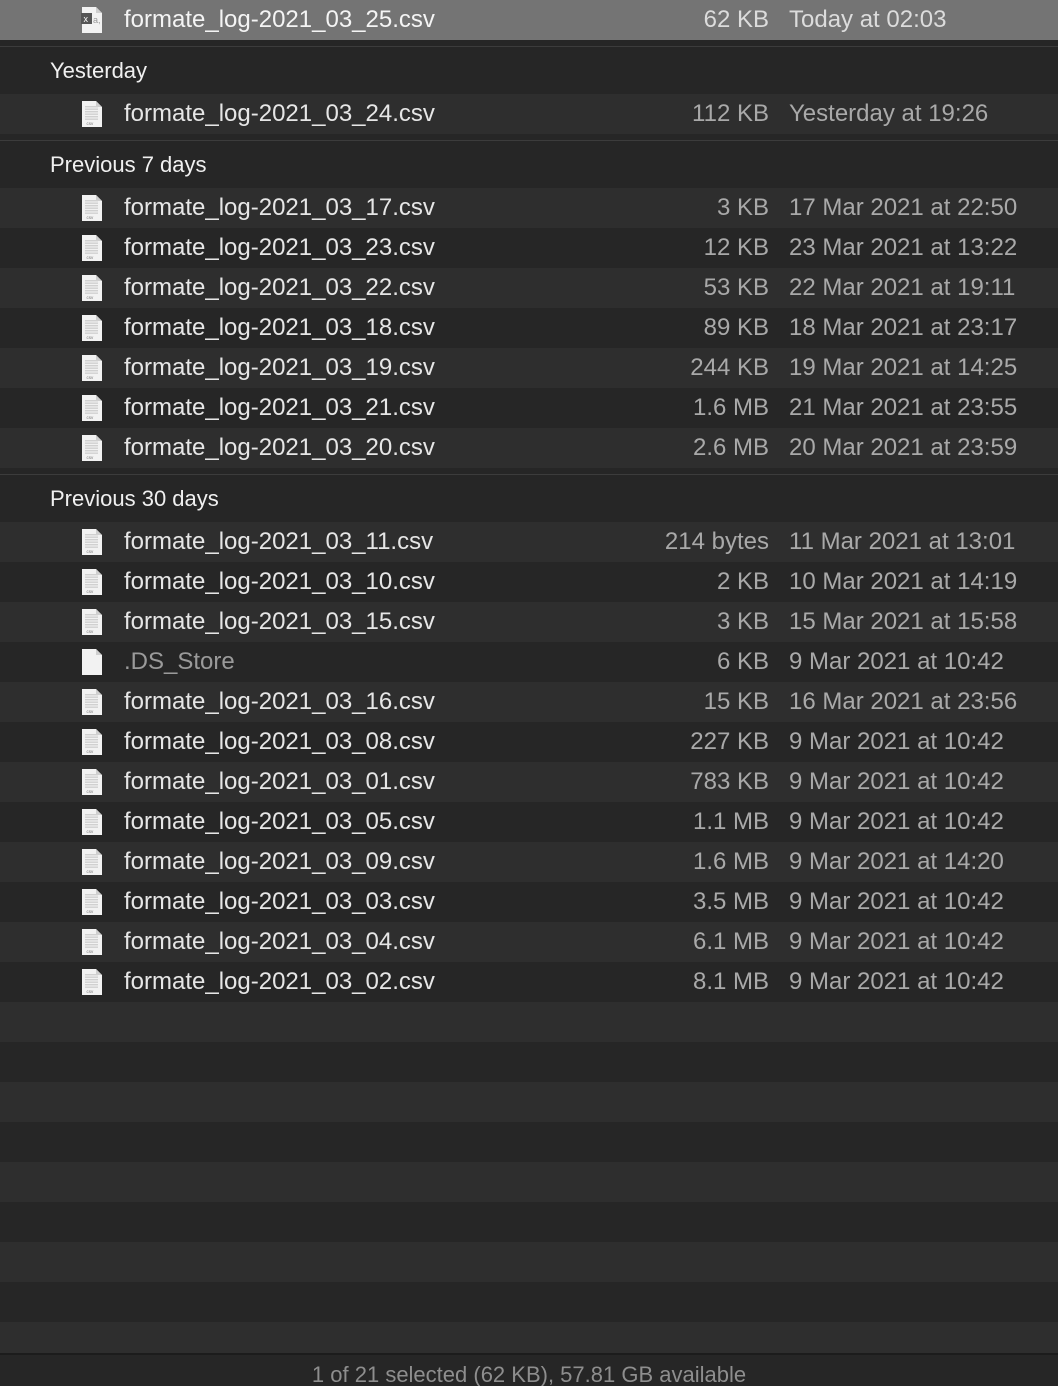  I want to click on file-date: 20 Mar 2021 at 23:59, so click(903, 447).